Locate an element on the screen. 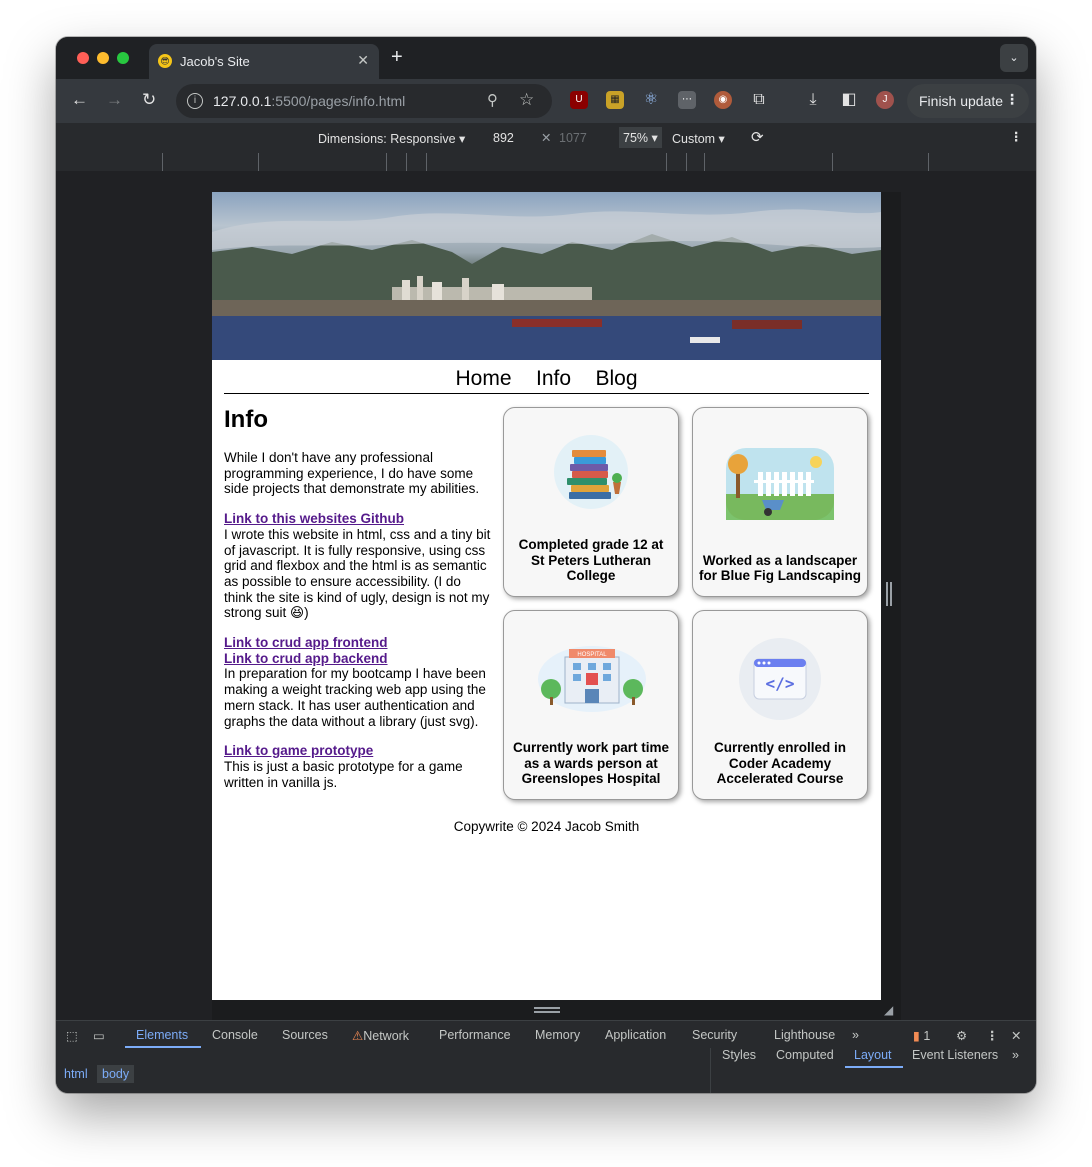 The image size is (1092, 1167). forward-icon: → is located at coordinates (114, 100).